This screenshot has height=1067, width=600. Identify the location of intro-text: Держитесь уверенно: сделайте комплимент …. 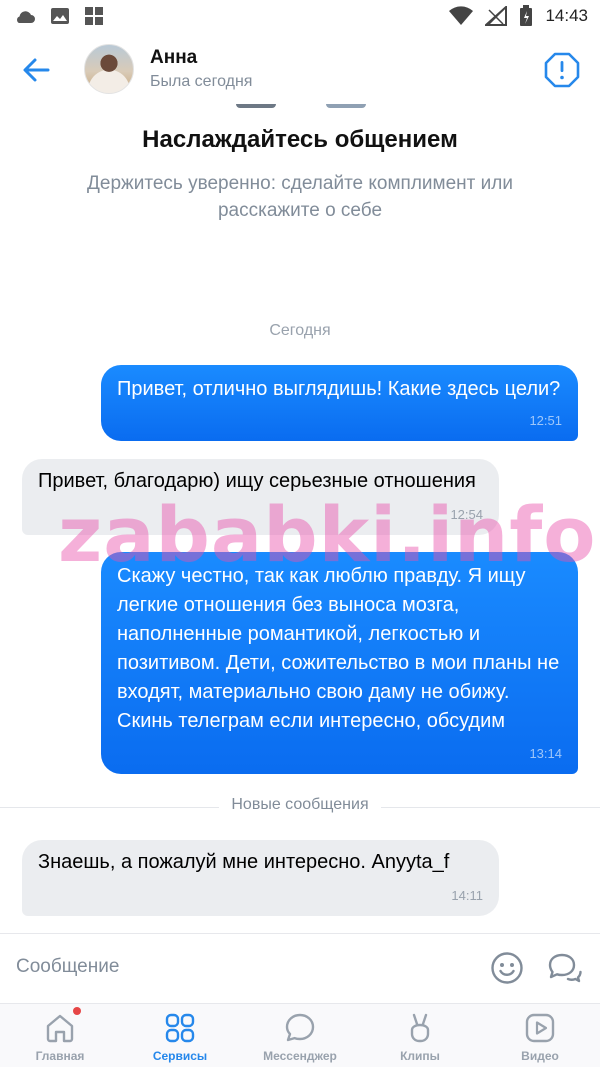
(300, 197).